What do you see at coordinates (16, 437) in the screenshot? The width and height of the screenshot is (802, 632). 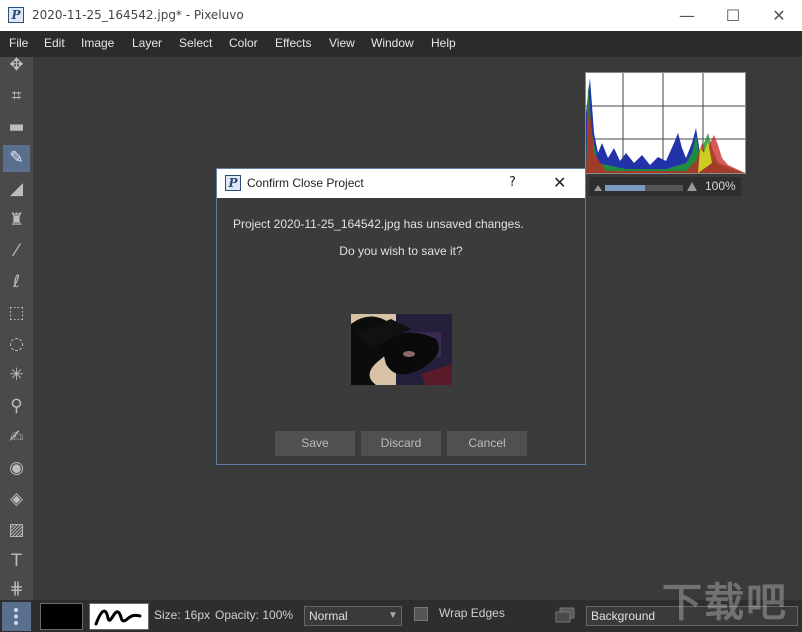 I see `dodge-burn-icon: ✍` at bounding box center [16, 437].